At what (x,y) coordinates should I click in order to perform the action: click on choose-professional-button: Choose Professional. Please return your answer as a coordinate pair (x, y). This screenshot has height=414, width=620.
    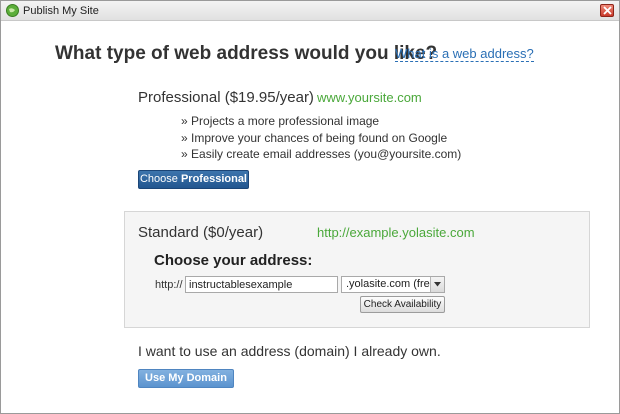
    Looking at the image, I should click on (193, 179).